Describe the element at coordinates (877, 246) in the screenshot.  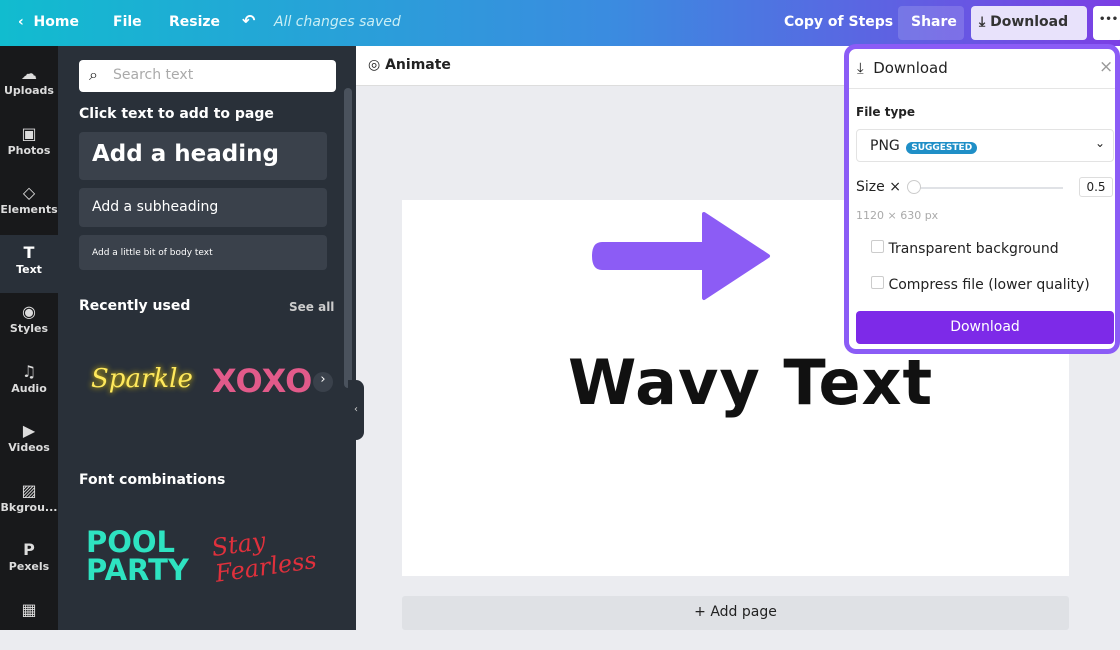
I see `transparent-checkbox` at that location.